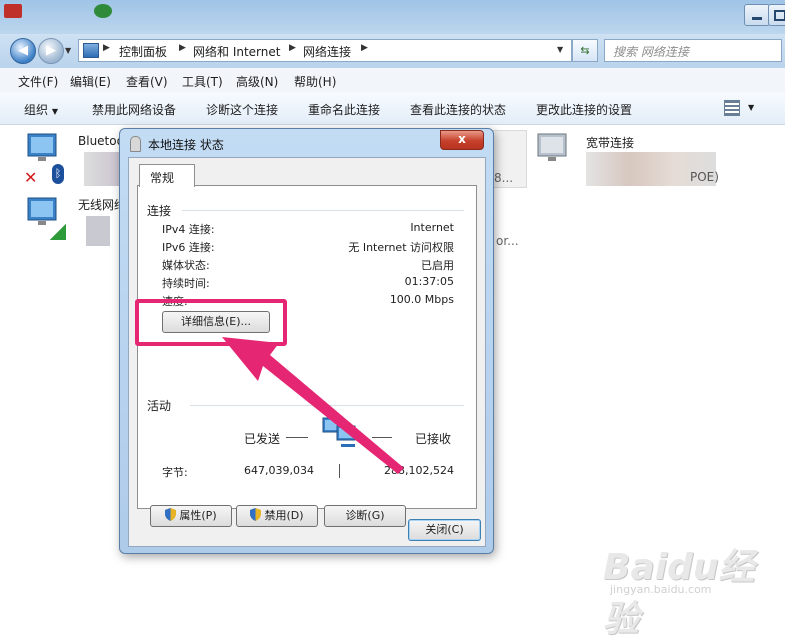  What do you see at coordinates (421, 299) in the screenshot?
I see `speed-value: 100.0 Mbps` at bounding box center [421, 299].